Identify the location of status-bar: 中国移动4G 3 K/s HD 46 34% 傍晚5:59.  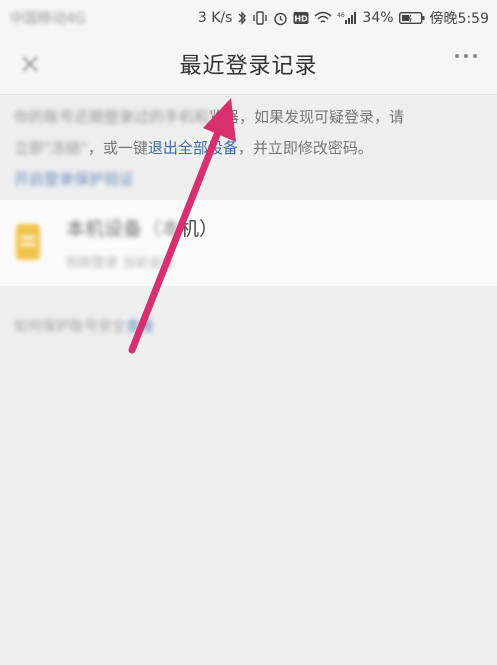
(248, 17).